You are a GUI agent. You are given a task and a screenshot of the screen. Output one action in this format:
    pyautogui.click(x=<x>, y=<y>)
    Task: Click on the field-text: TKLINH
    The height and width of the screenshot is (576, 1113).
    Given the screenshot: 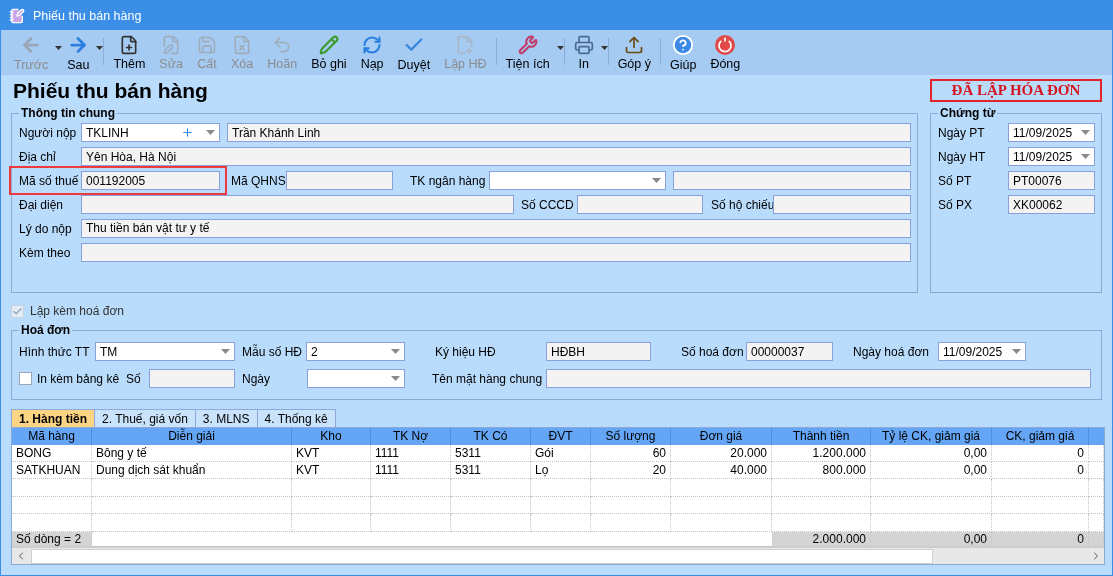 What is the action you would take?
    pyautogui.click(x=108, y=132)
    